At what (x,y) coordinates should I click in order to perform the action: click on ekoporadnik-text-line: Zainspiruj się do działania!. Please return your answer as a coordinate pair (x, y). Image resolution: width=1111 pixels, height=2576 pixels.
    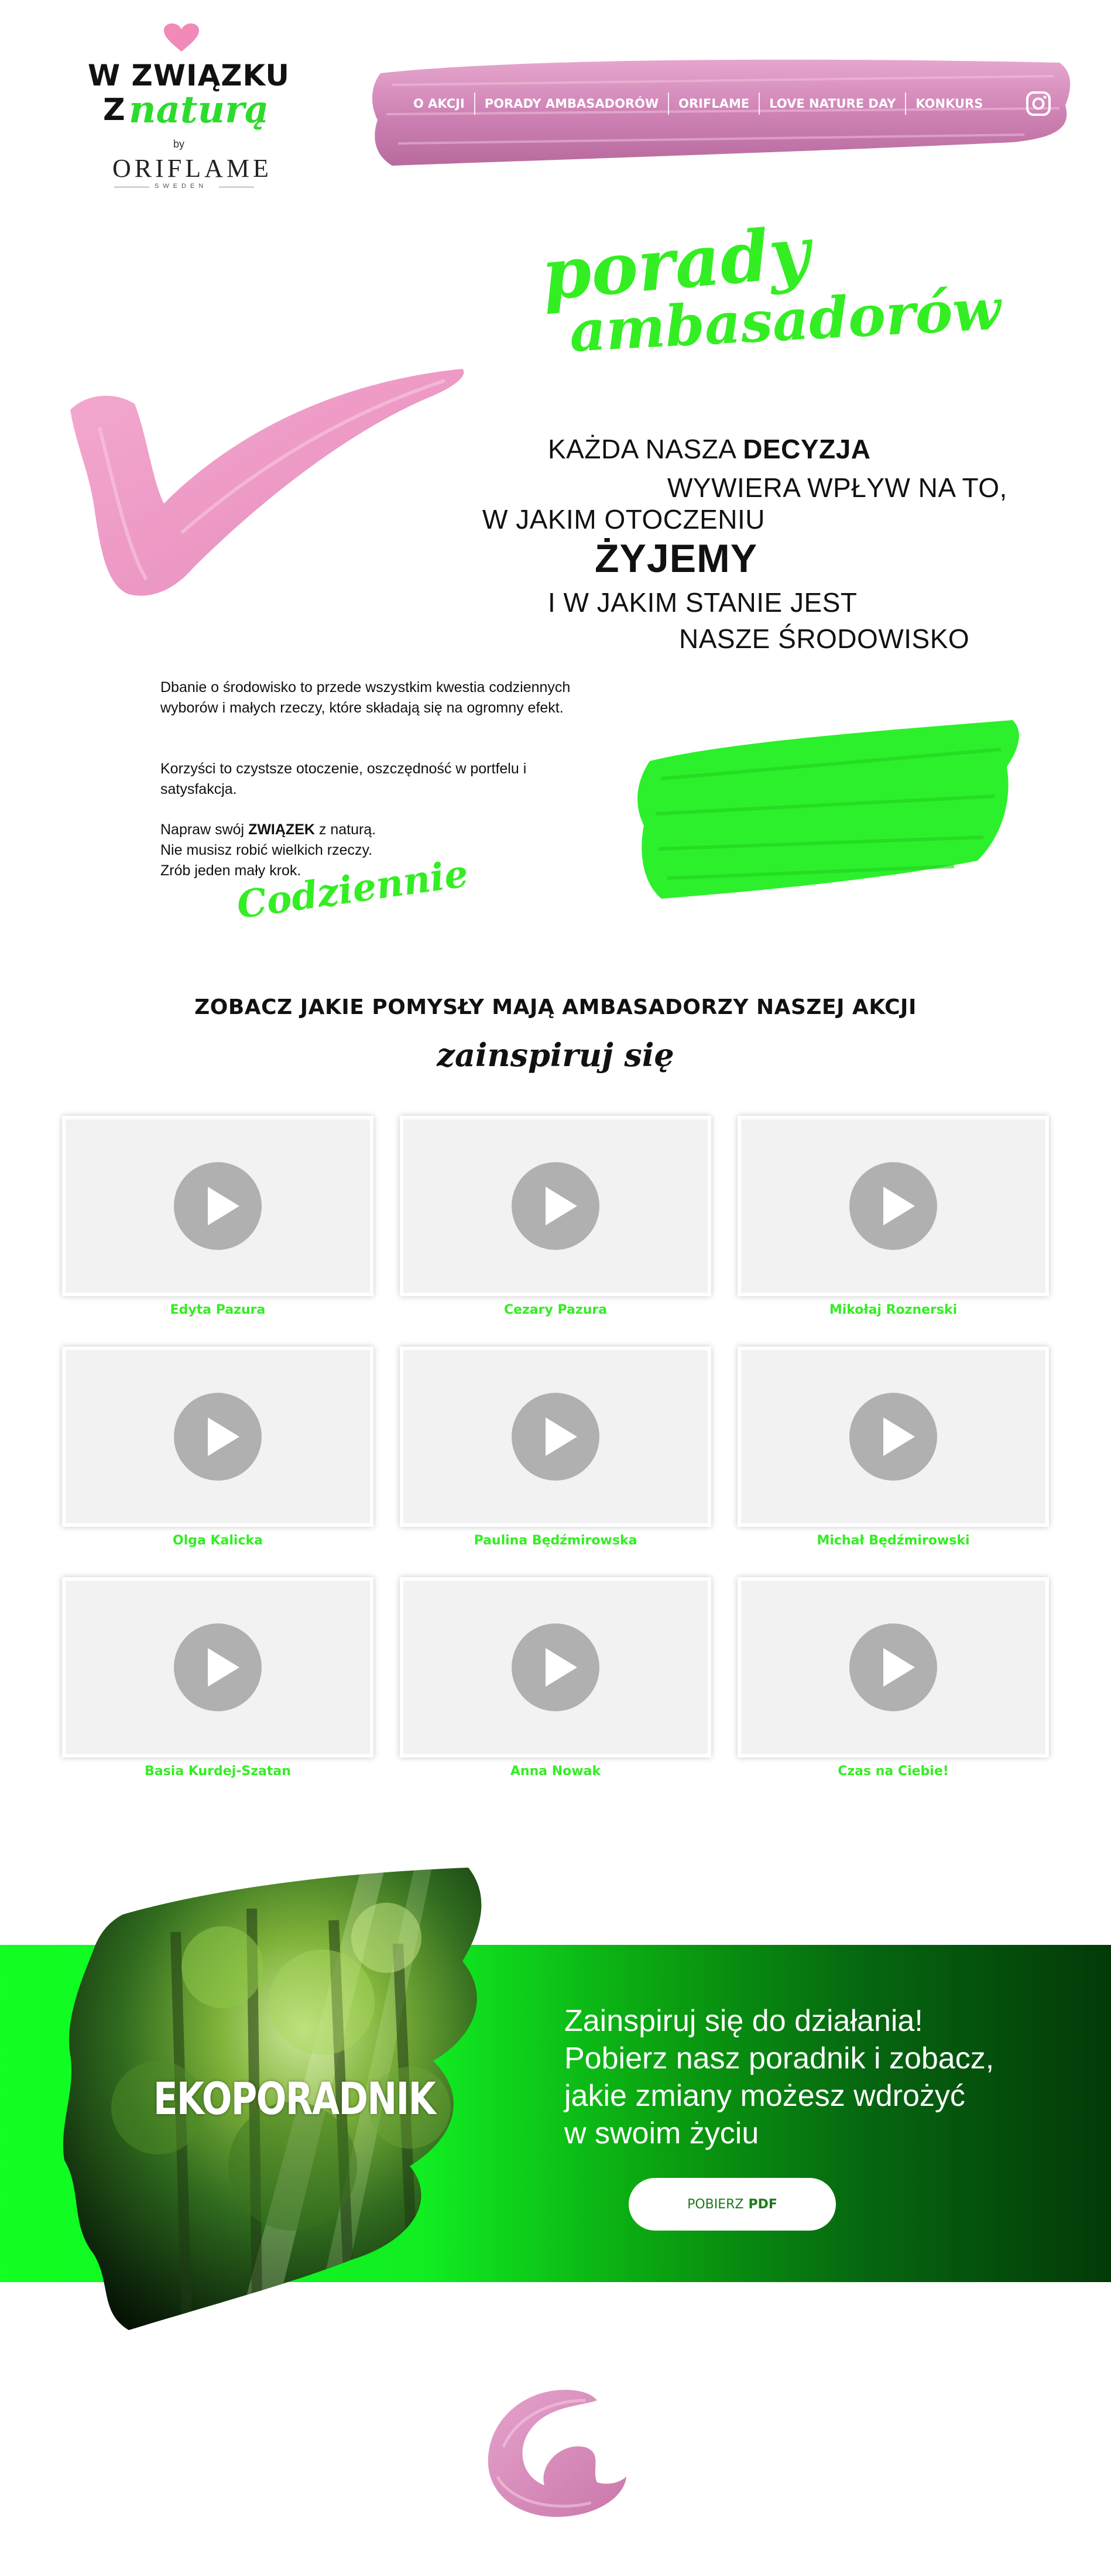
    Looking at the image, I should click on (743, 2021).